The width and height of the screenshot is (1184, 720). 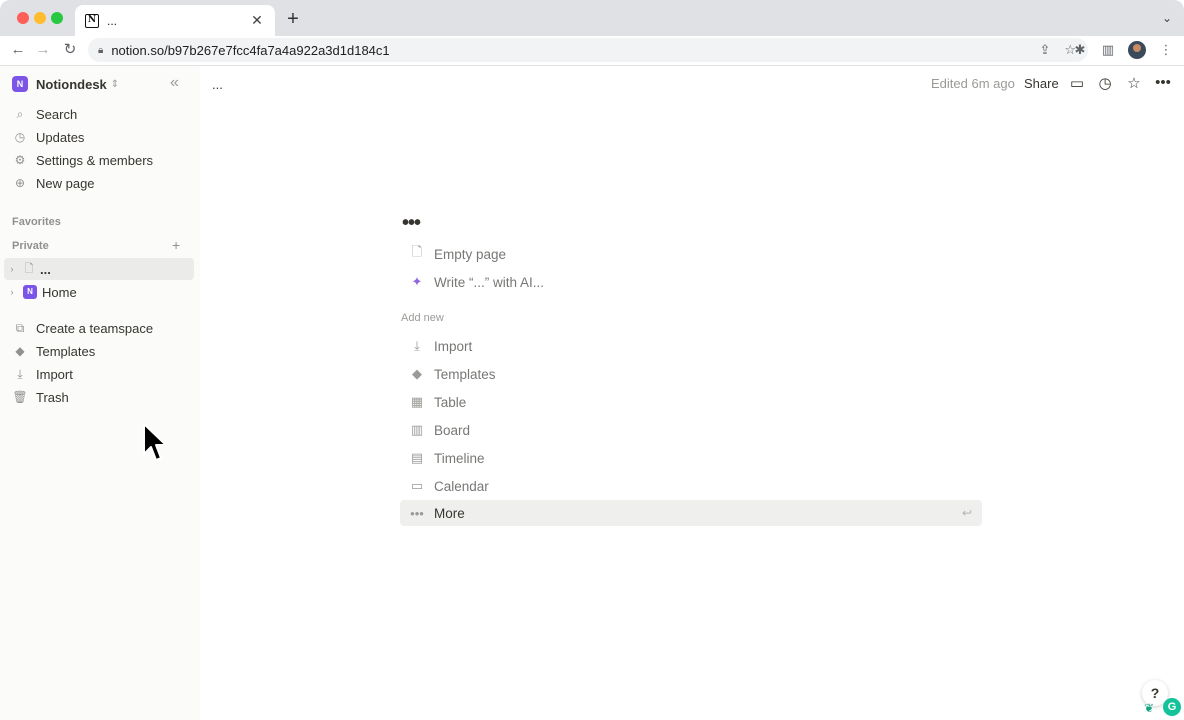 What do you see at coordinates (1149, 708) in the screenshot?
I see `leaf-icon: ❦` at bounding box center [1149, 708].